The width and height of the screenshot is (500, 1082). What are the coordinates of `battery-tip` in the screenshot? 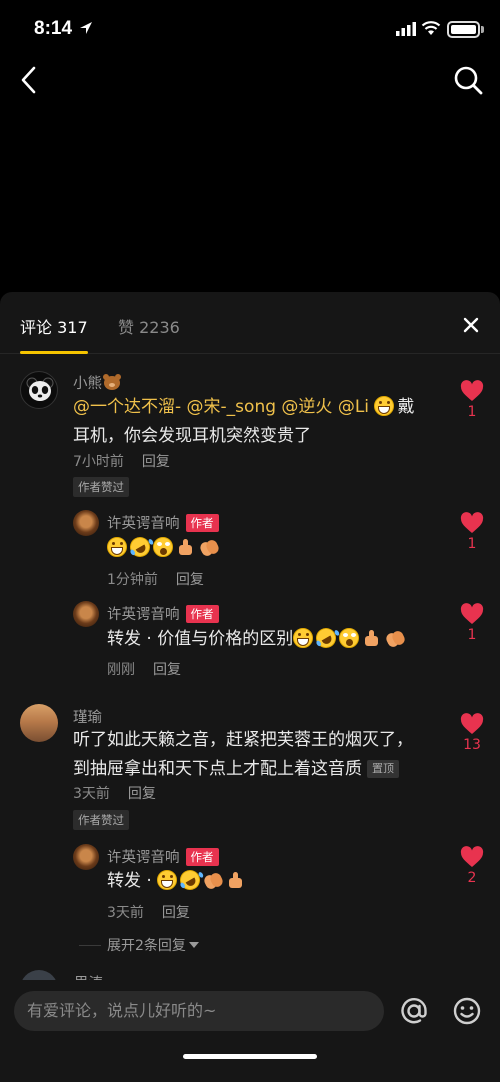 It's located at (482, 29).